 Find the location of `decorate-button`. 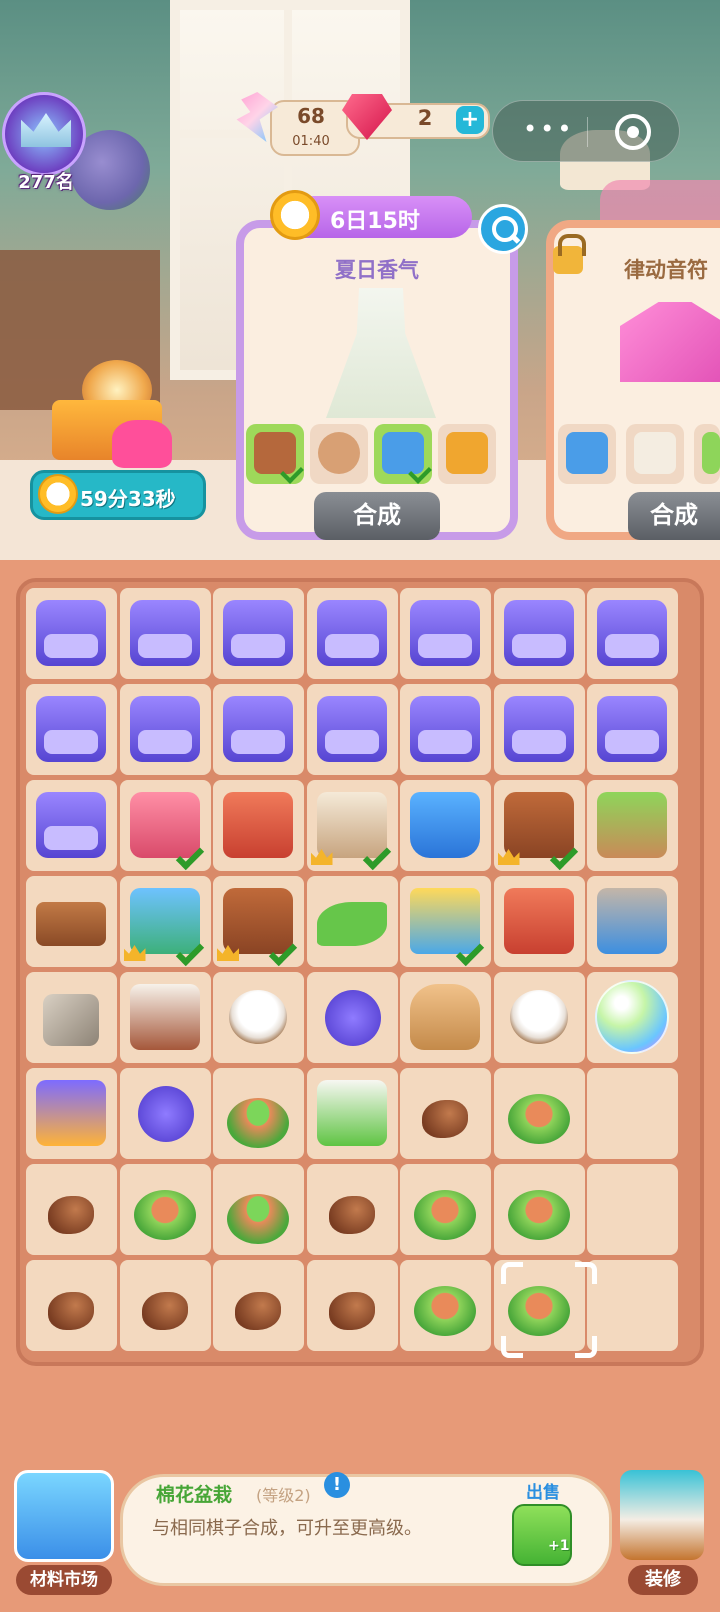

decorate-button is located at coordinates (662, 1515).